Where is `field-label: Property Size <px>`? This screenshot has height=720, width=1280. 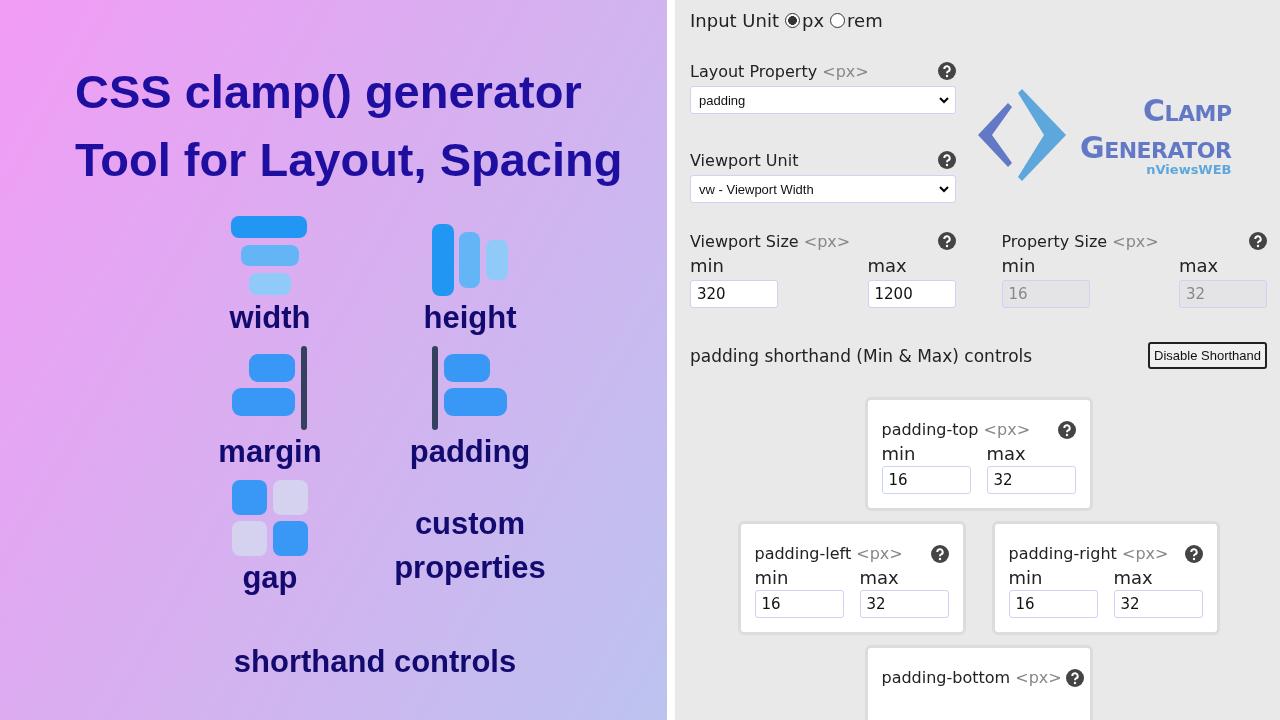
field-label: Property Size <px> is located at coordinates (1080, 241).